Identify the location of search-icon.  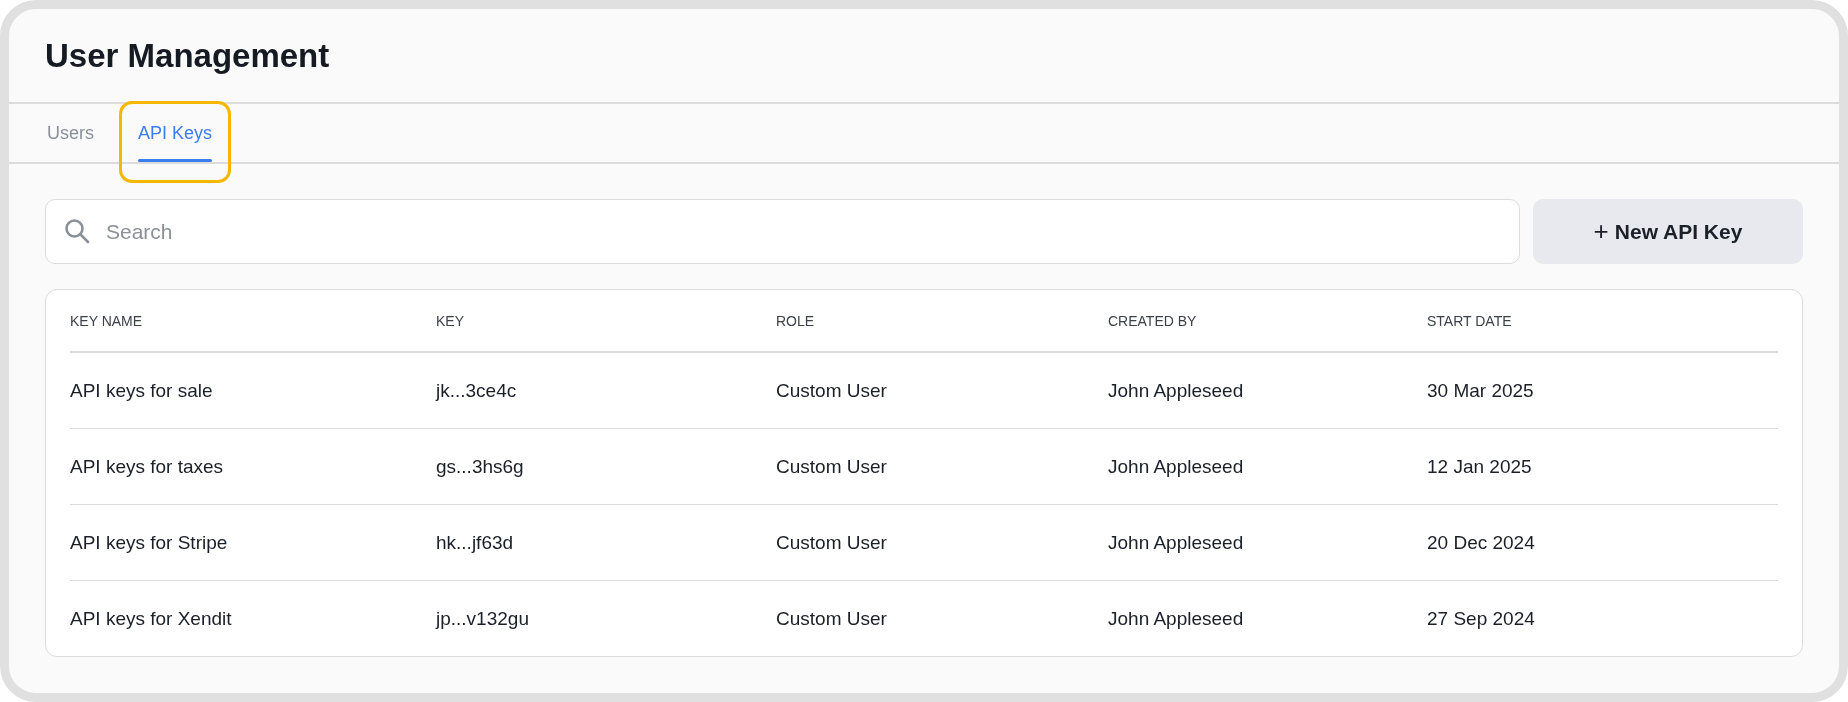
(77, 231).